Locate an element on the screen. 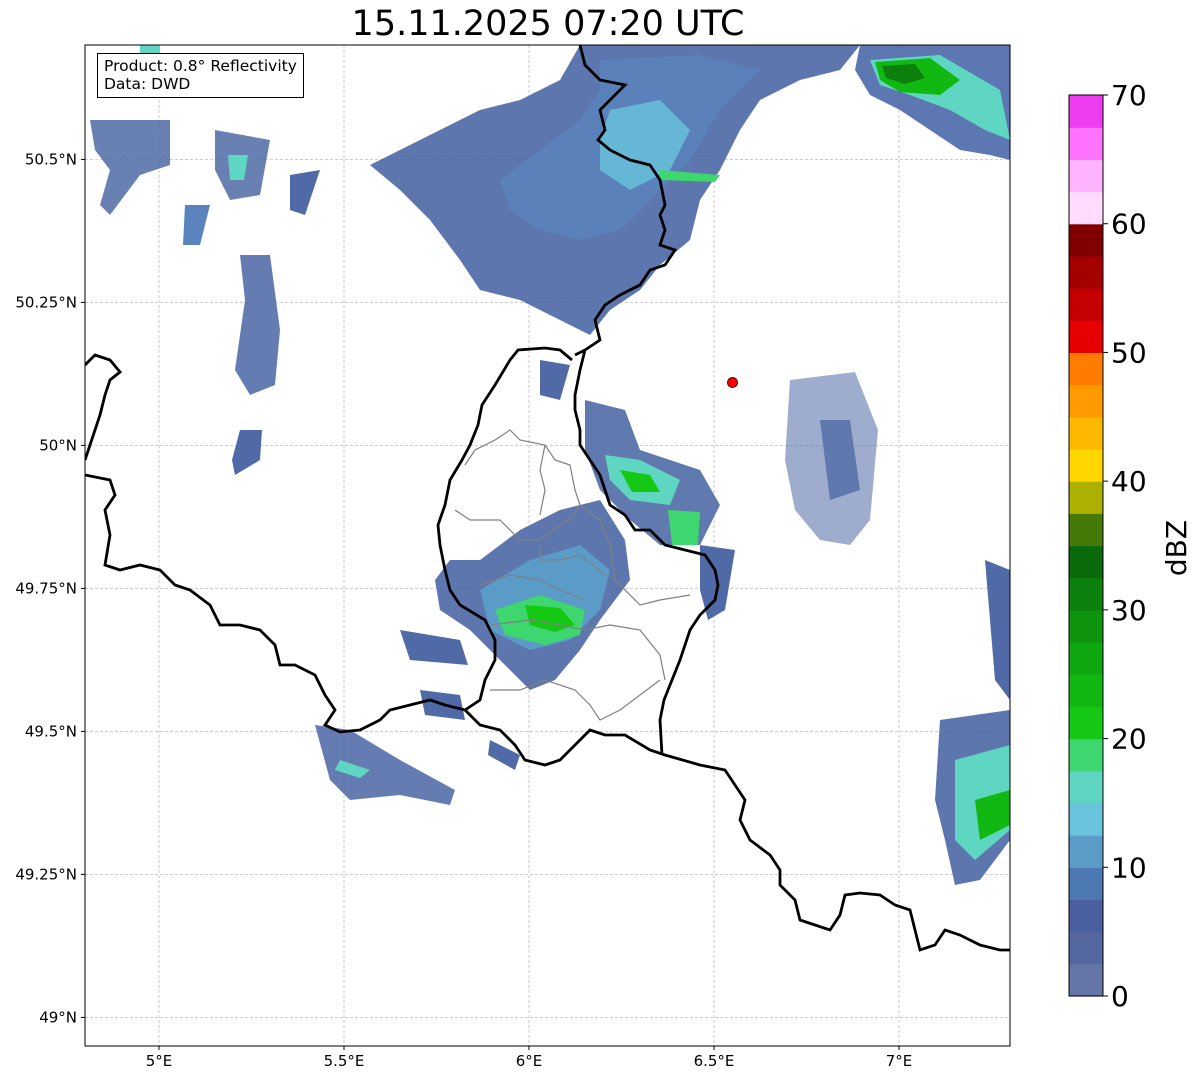  colorbar-tick-label: 60 is located at coordinates (1129, 224).